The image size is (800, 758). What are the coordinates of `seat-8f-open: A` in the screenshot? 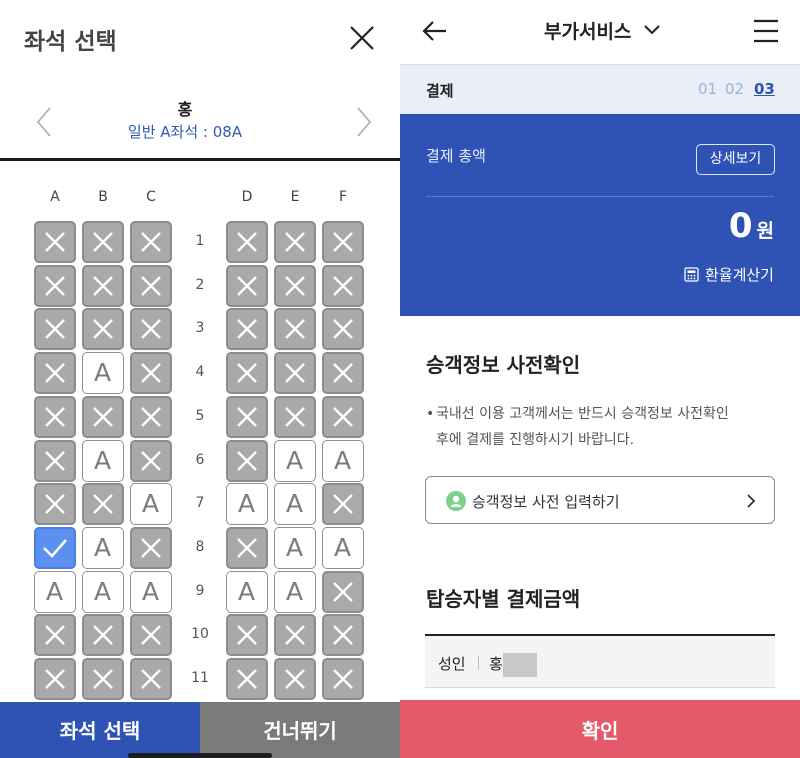 It's located at (343, 547).